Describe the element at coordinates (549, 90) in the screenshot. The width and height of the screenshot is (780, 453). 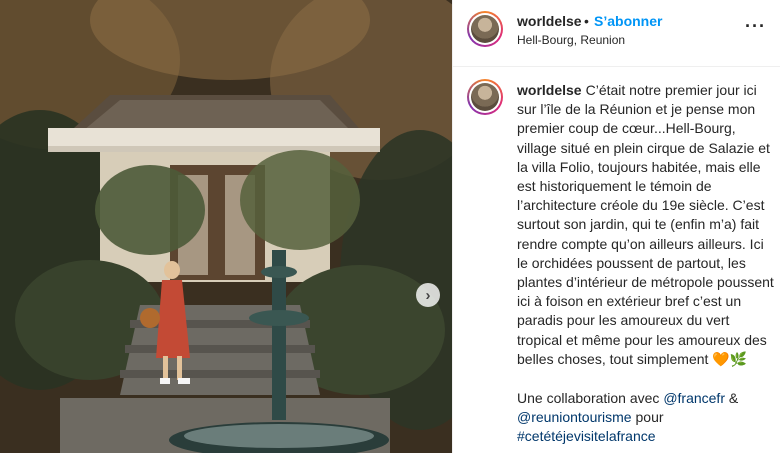
I see `caption-username: worldelse` at that location.